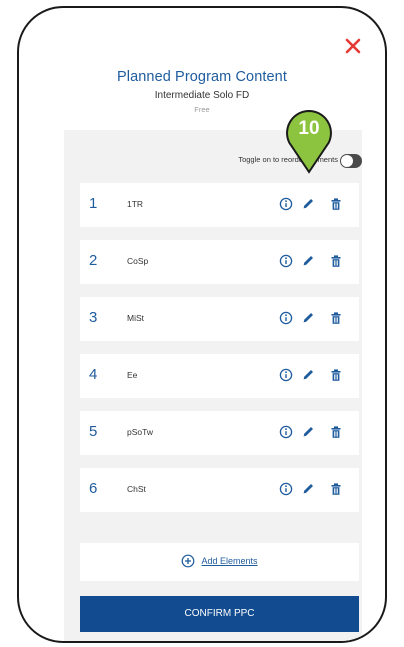  Describe the element at coordinates (219, 205) in the screenshot. I see `element-row: 1 1TR` at that location.